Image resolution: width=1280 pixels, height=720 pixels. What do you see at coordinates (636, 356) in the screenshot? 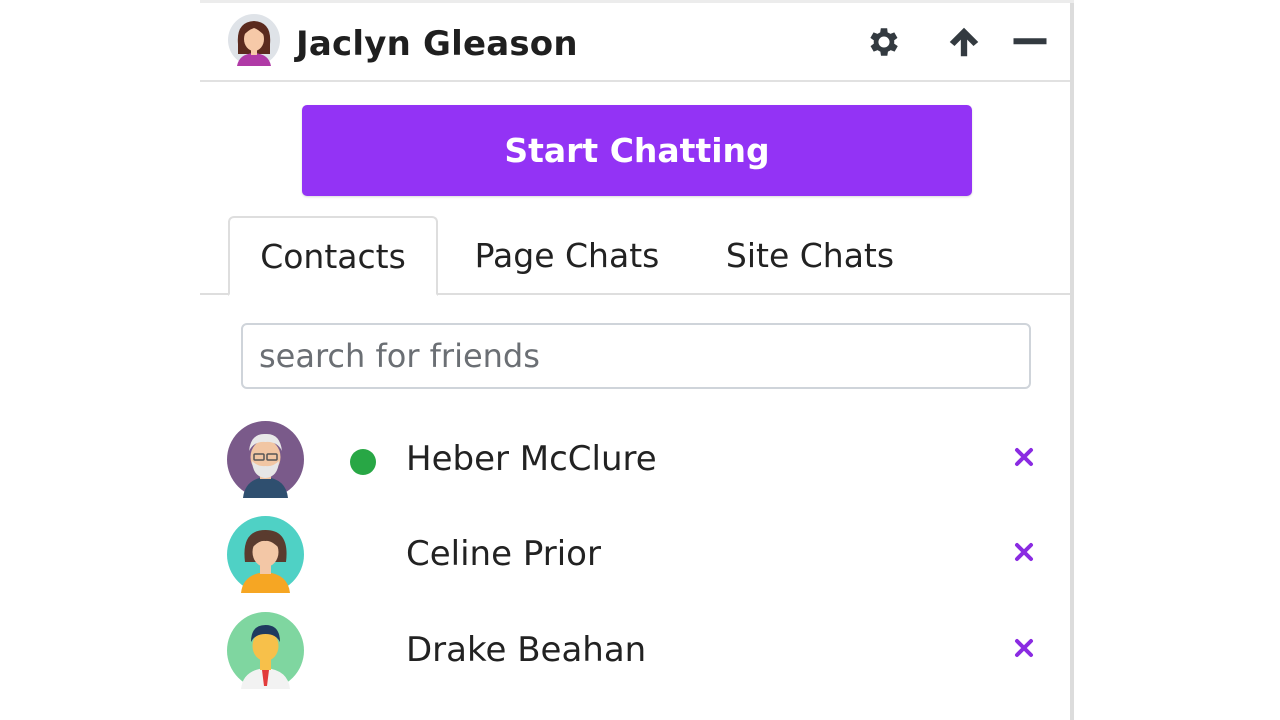
I see `search-input` at bounding box center [636, 356].